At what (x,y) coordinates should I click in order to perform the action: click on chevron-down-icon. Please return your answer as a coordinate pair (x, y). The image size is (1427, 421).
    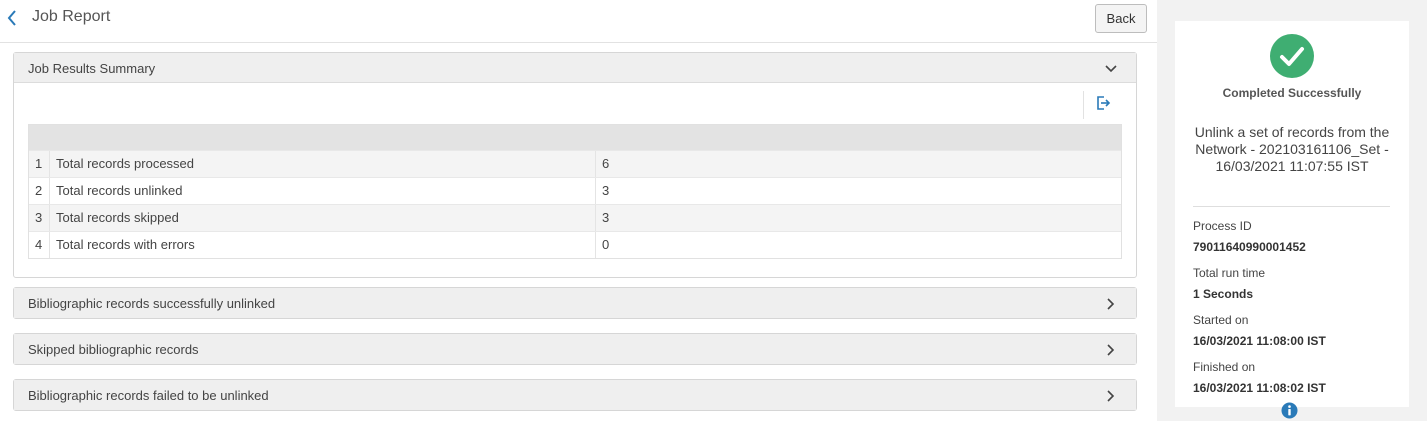
    Looking at the image, I should click on (1111, 69).